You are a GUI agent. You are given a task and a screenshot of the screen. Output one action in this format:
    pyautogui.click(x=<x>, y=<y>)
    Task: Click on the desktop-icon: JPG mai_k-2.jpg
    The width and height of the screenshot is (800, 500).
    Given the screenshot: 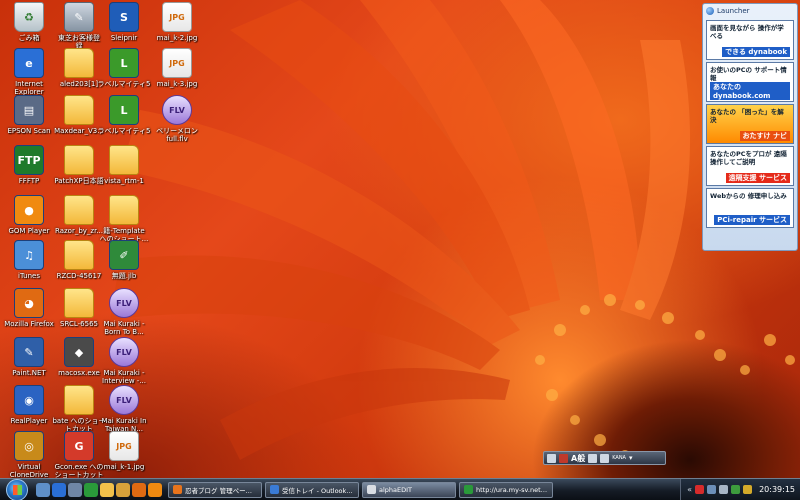 What is the action you would take?
    pyautogui.click(x=177, y=22)
    